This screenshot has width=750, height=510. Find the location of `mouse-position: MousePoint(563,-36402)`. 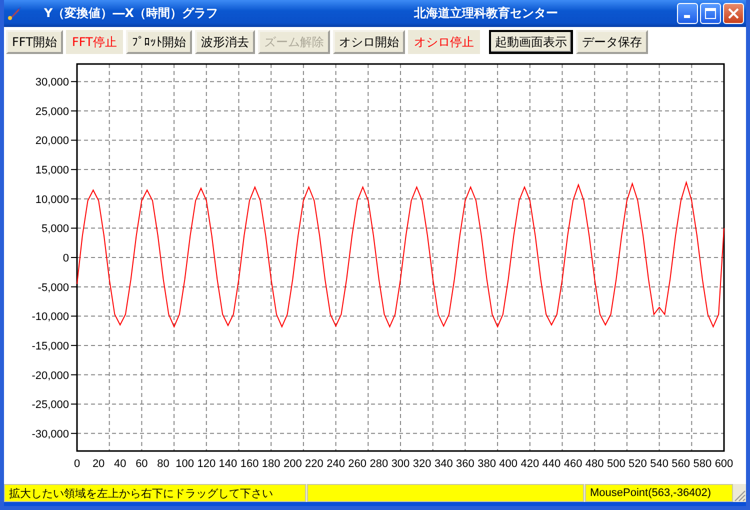

mouse-position: MousePoint(563,-36402) is located at coordinates (659, 493).